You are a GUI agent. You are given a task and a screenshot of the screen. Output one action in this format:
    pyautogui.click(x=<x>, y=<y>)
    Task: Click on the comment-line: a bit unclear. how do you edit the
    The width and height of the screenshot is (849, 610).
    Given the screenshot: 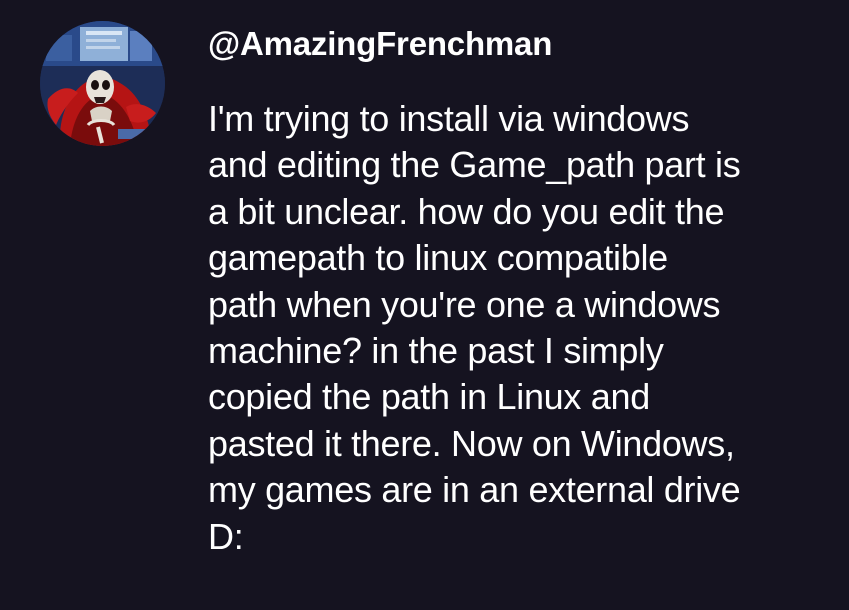 What is the action you would take?
    pyautogui.click(x=466, y=211)
    